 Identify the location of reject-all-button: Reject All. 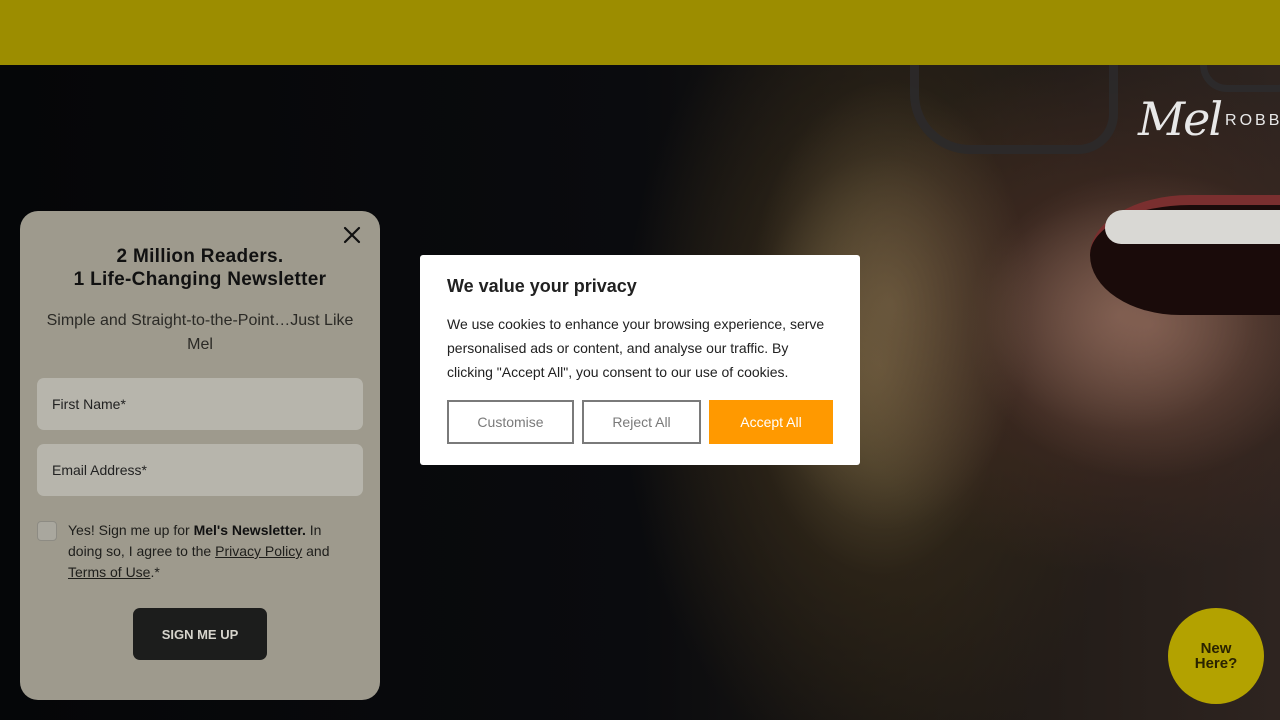
(641, 422).